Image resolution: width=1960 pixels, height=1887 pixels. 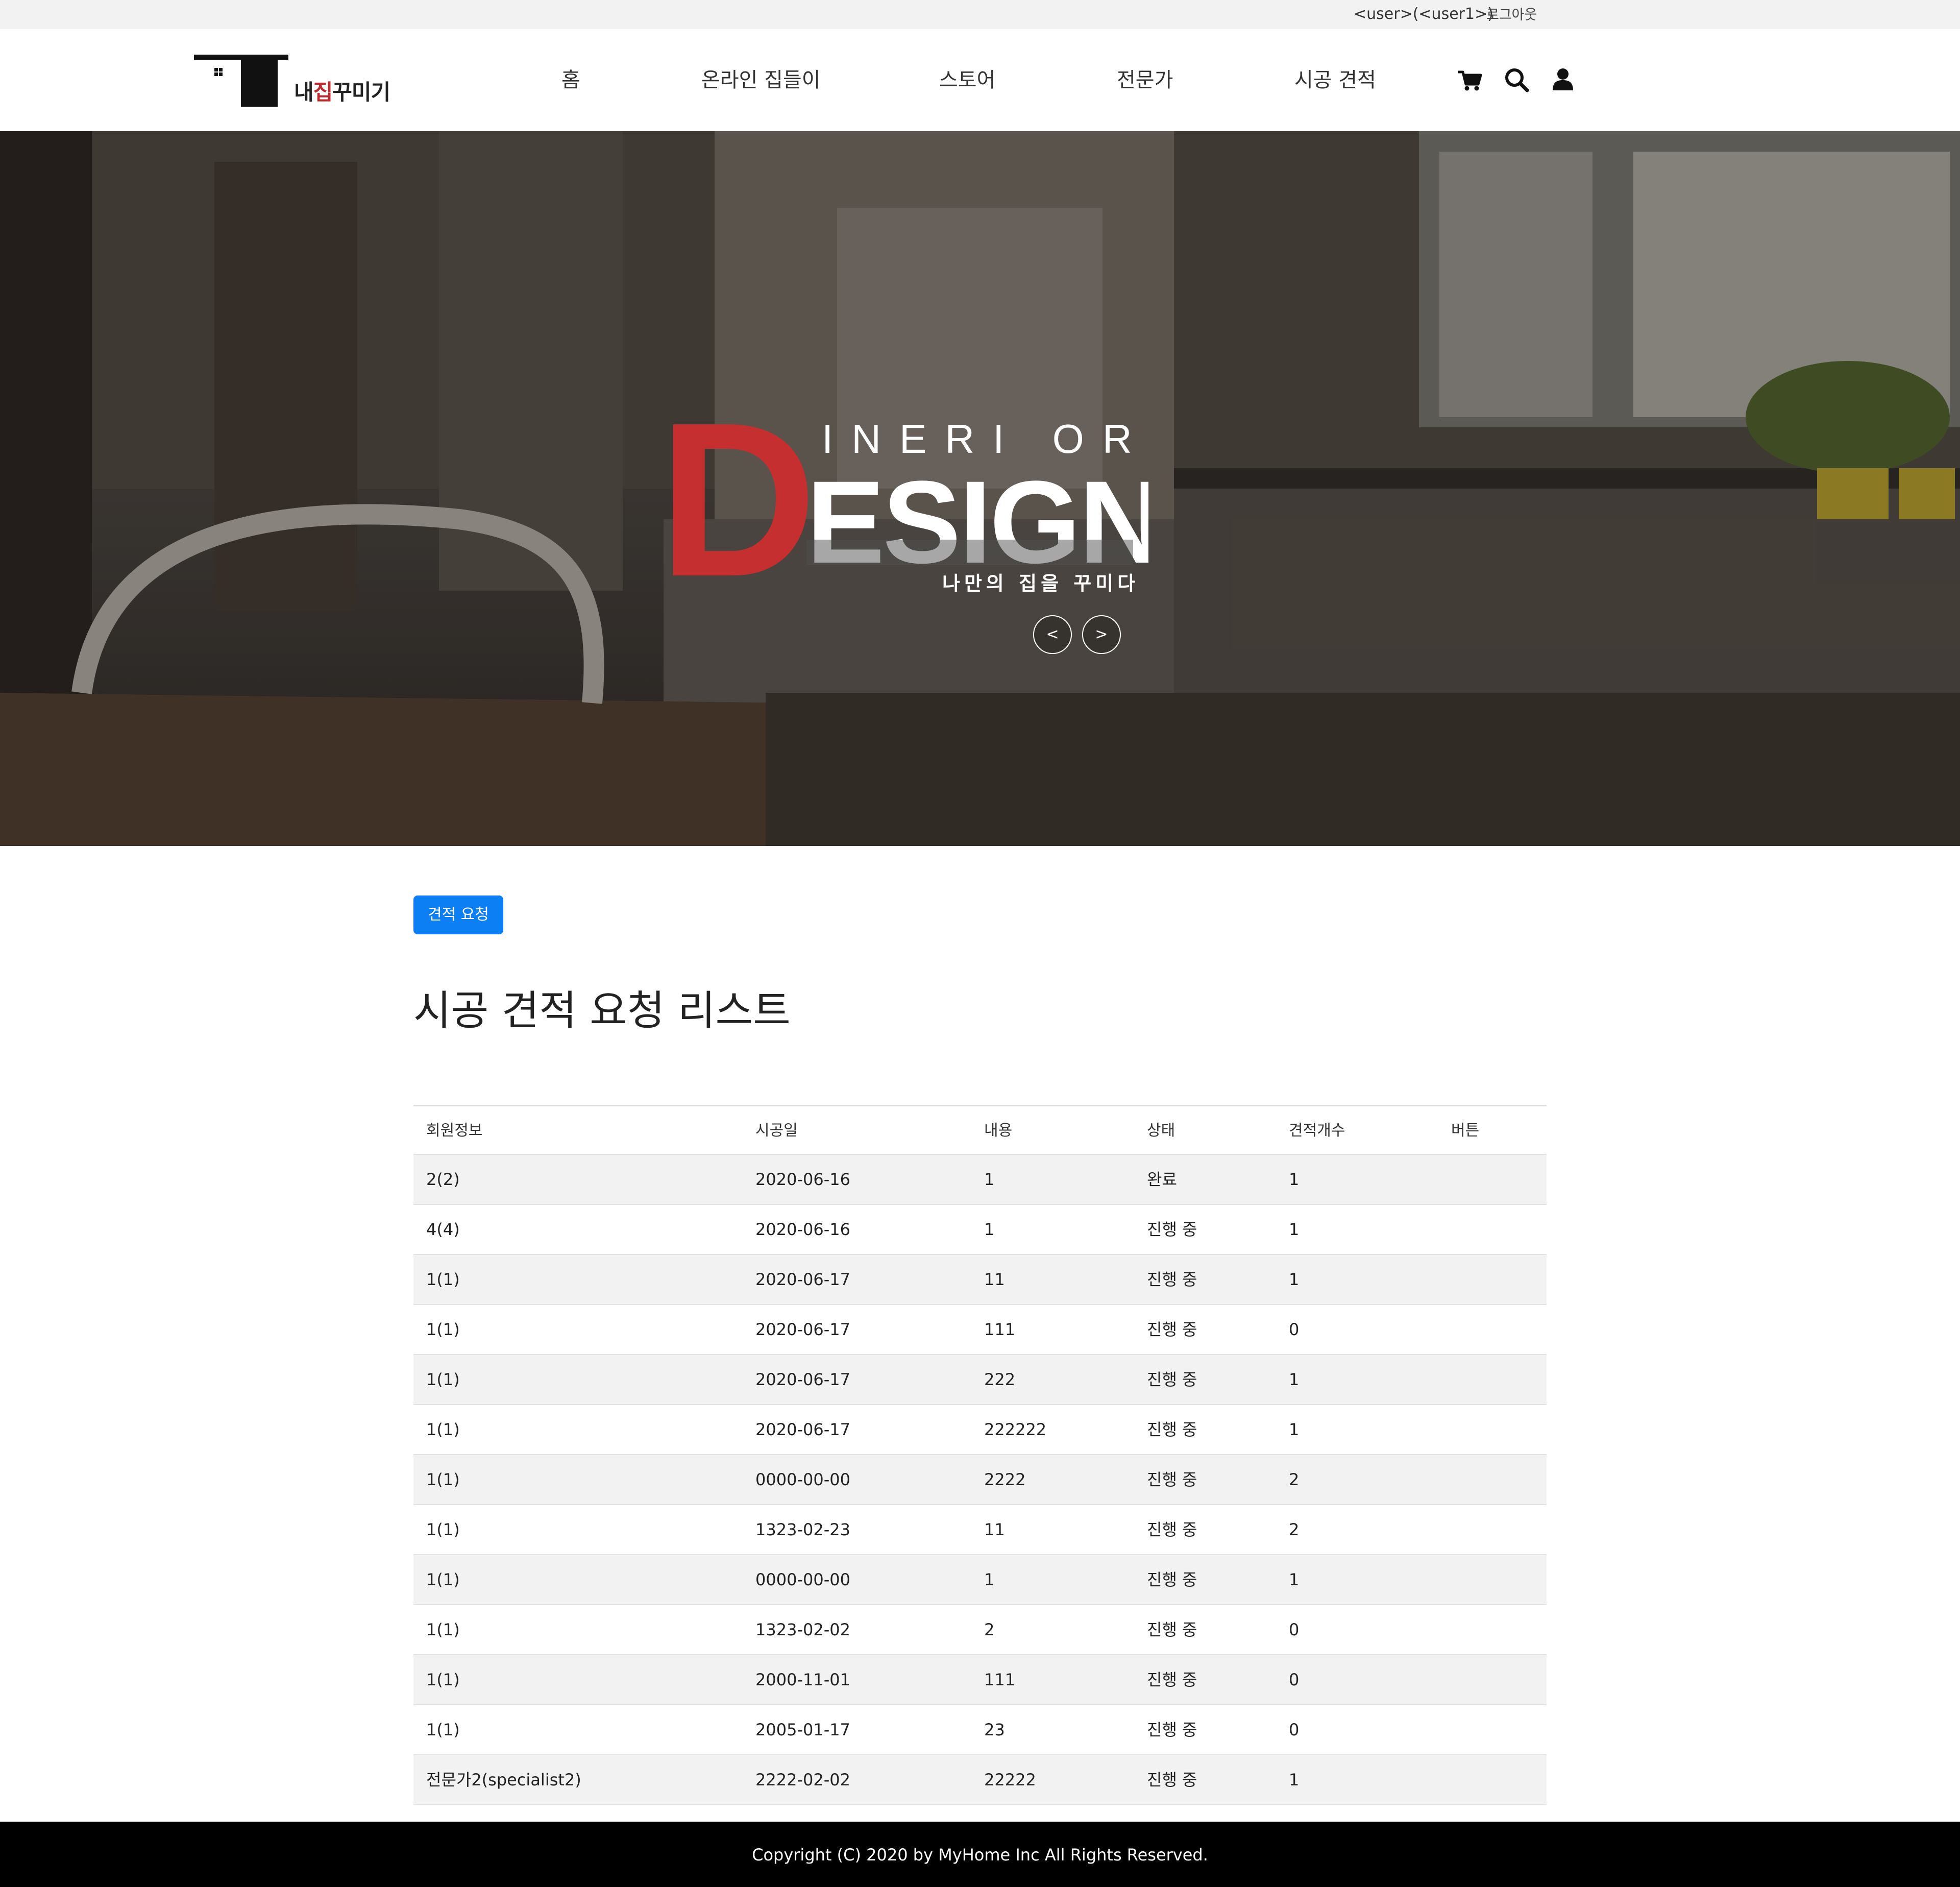 I want to click on cell-content: 11, so click(x=994, y=1529).